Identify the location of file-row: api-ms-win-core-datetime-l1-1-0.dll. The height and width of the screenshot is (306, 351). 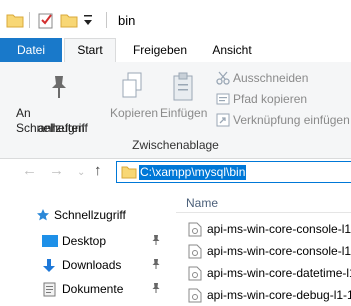
(263, 273).